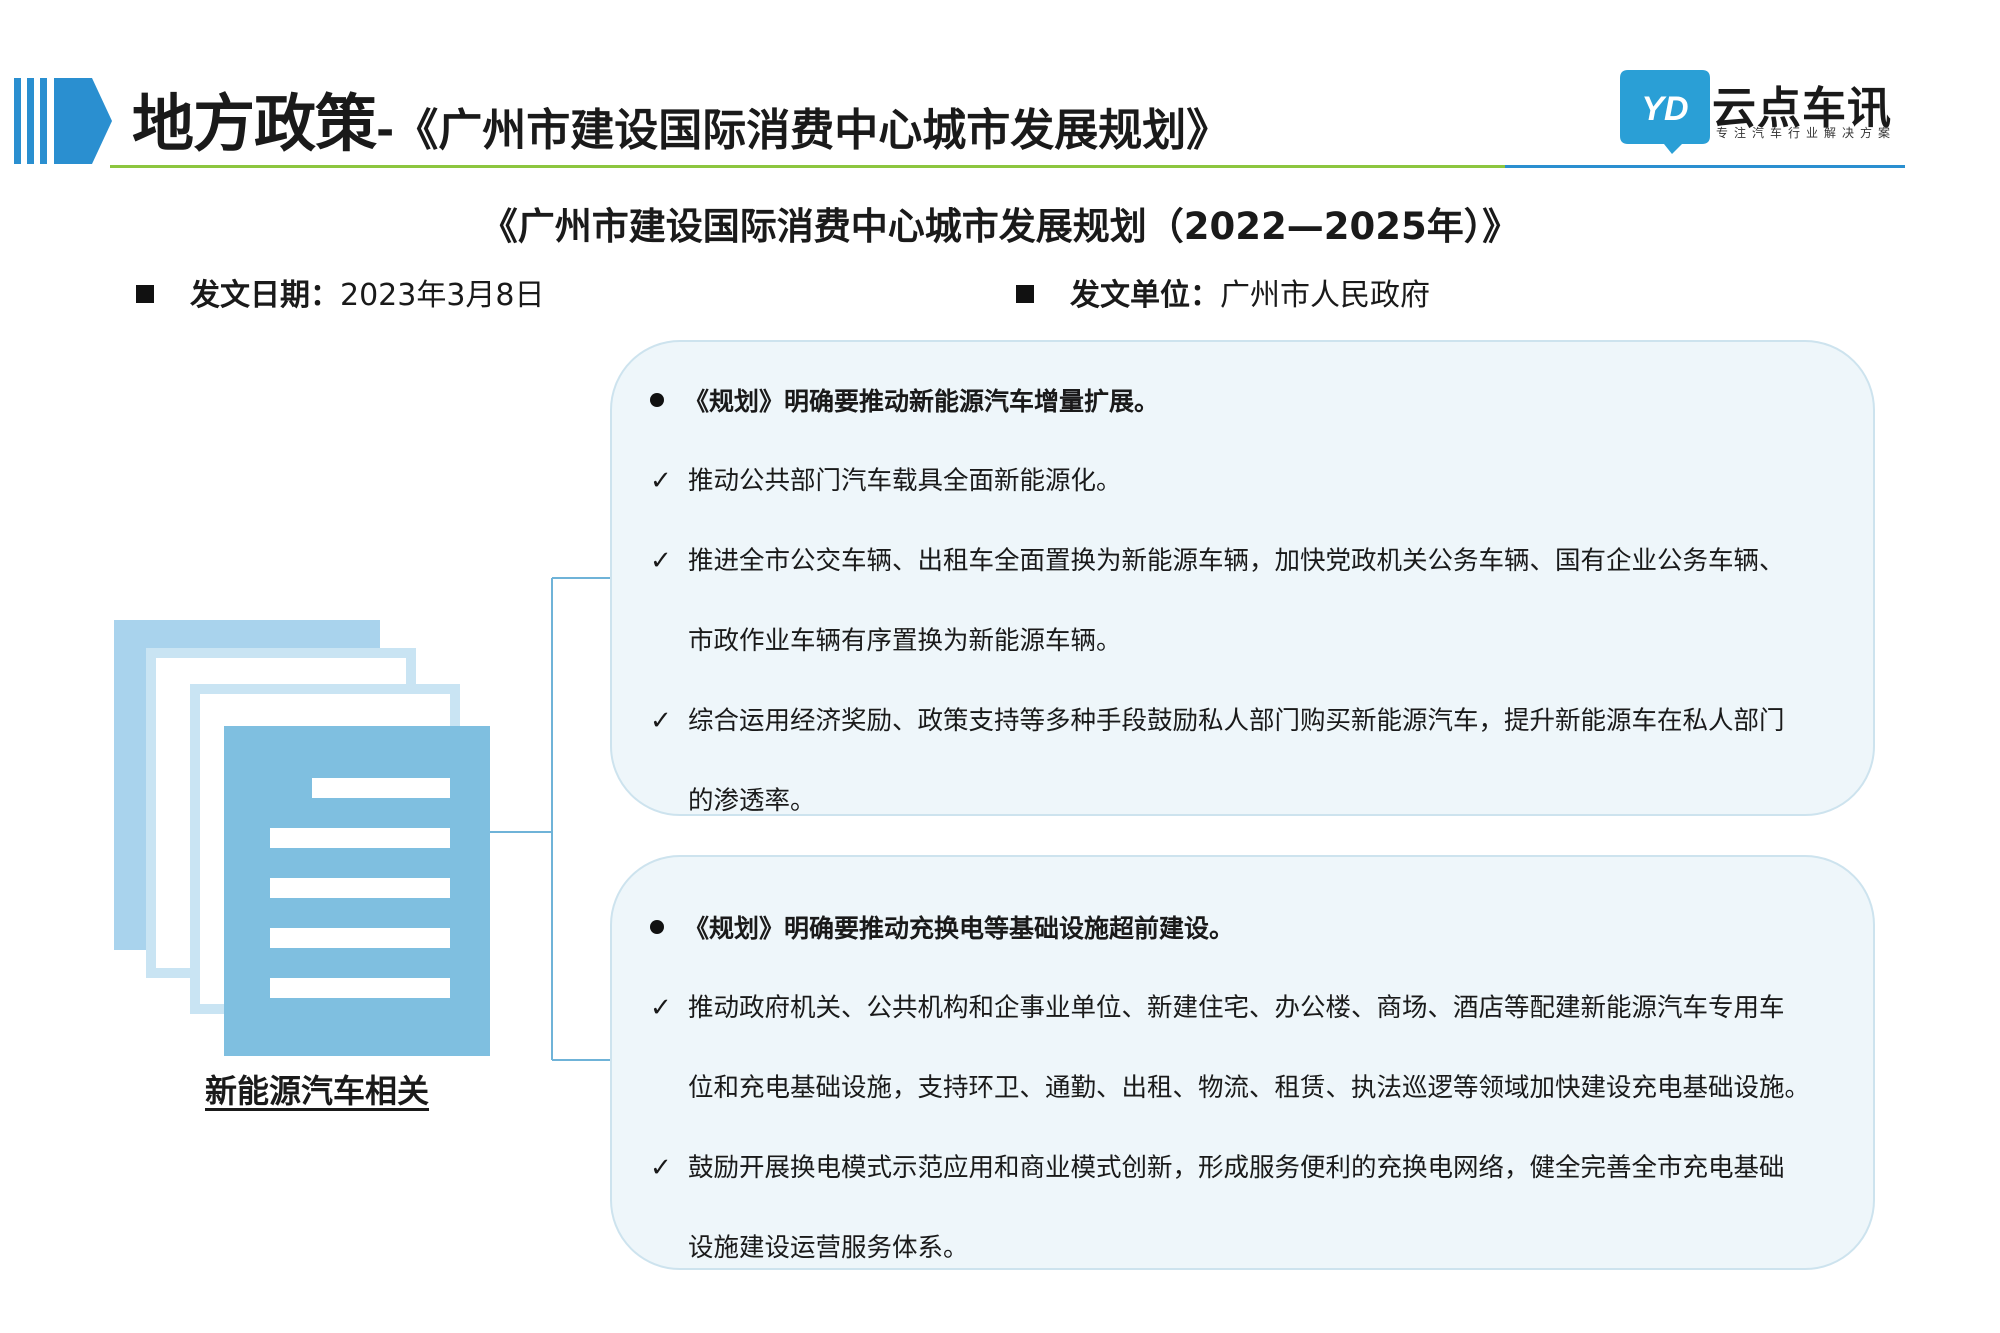 The image size is (2000, 1333). What do you see at coordinates (552, 819) in the screenshot?
I see `connector-bracket` at bounding box center [552, 819].